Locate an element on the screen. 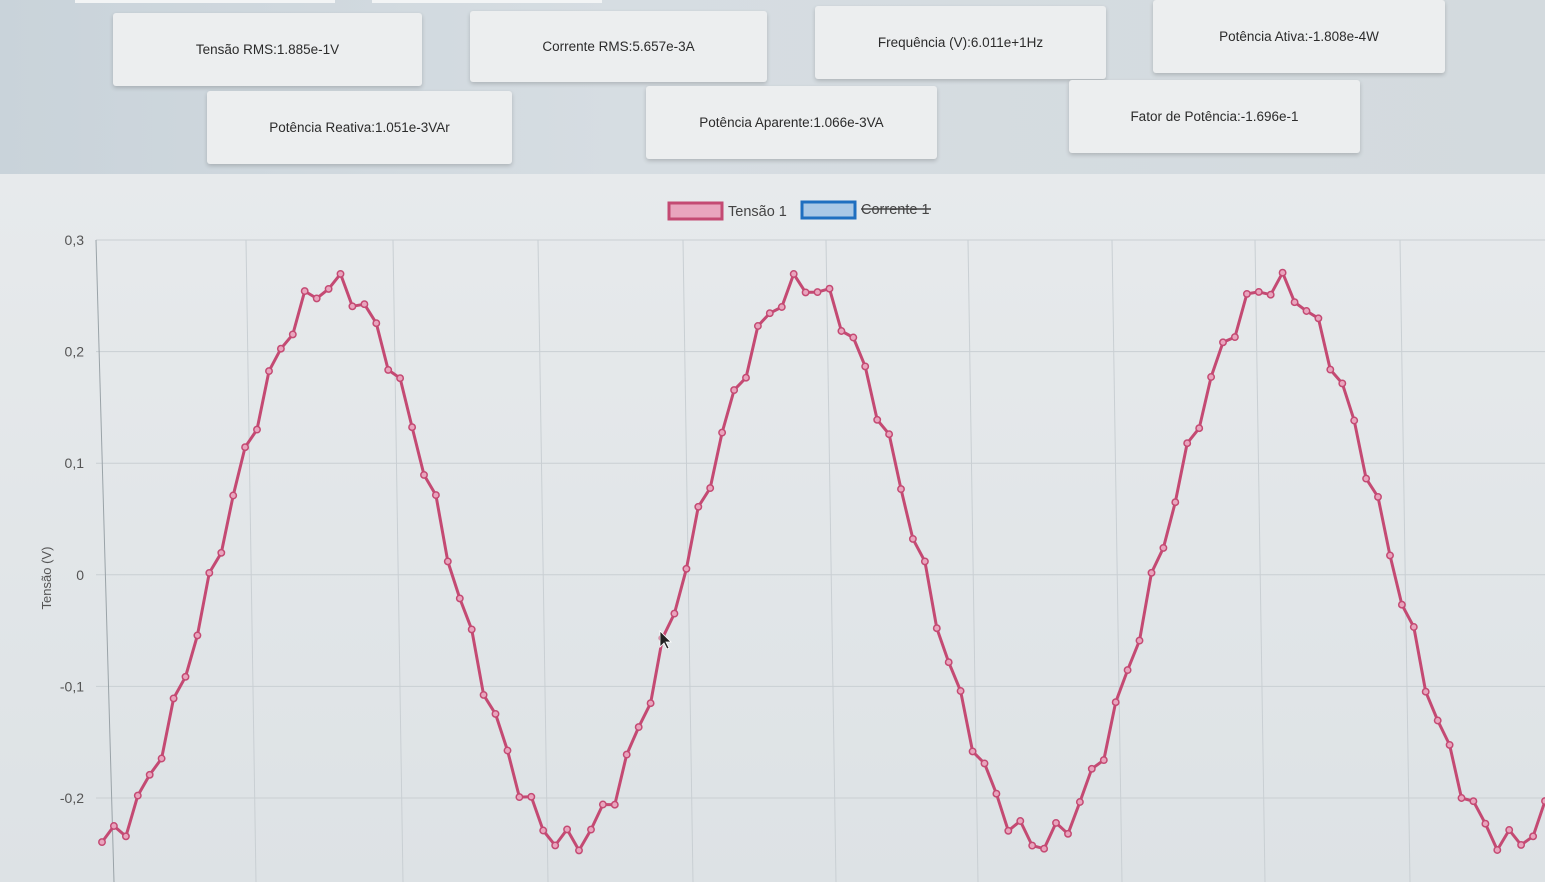 This screenshot has height=882, width=1545. y-axis-ticks: 0,3 0,2 0,1 0 -0,1 -0,2 is located at coordinates (72, 519).